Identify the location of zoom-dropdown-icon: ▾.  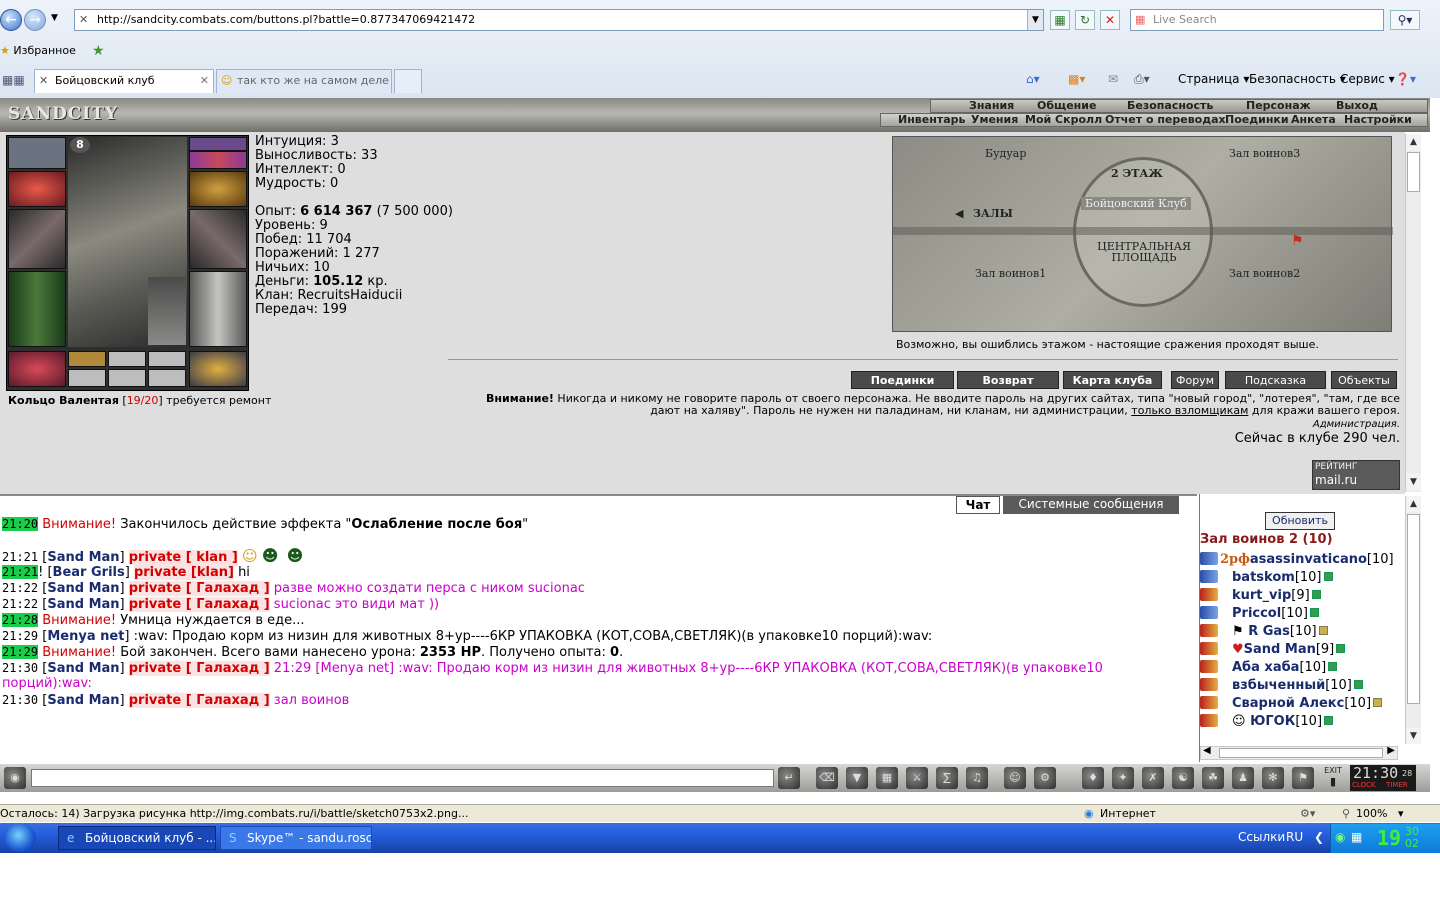
(1401, 814).